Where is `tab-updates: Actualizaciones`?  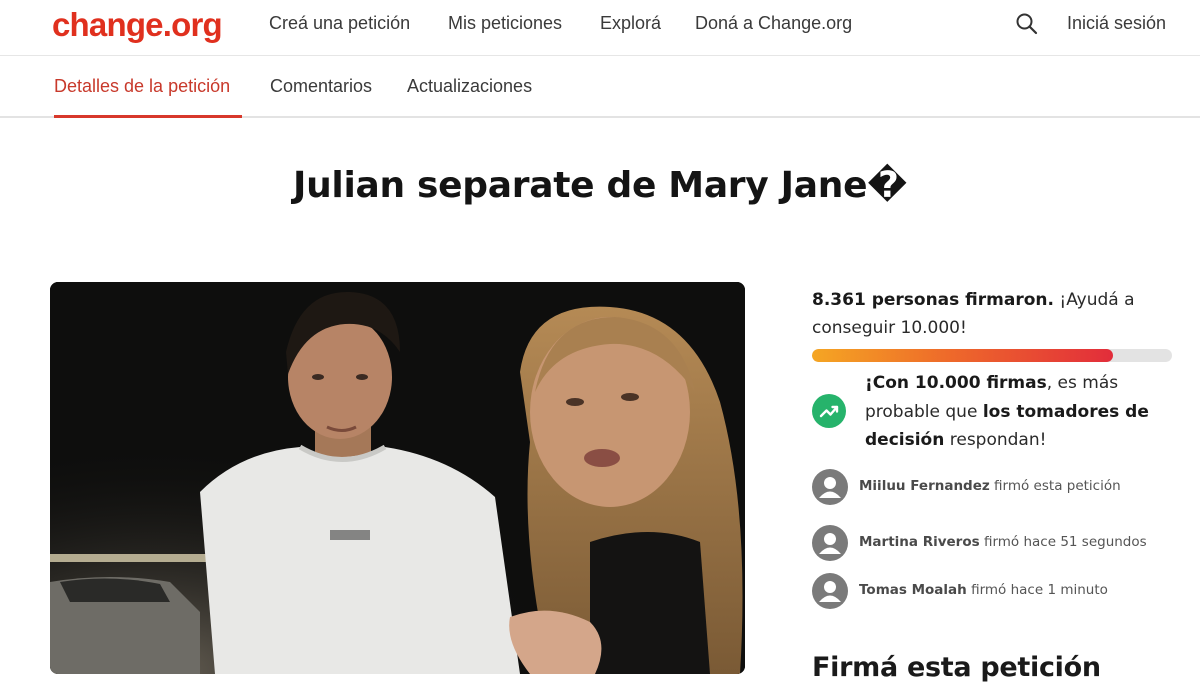
tab-updates: Actualizaciones is located at coordinates (469, 86).